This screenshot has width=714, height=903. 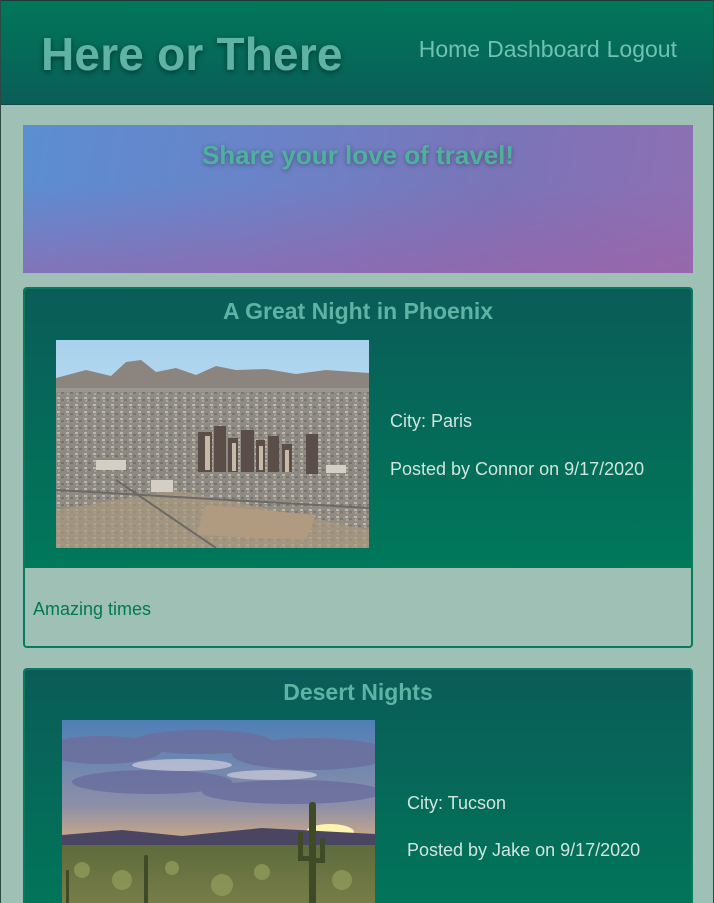 What do you see at coordinates (543, 49) in the screenshot?
I see `nav-dashboard-link: Dashboard` at bounding box center [543, 49].